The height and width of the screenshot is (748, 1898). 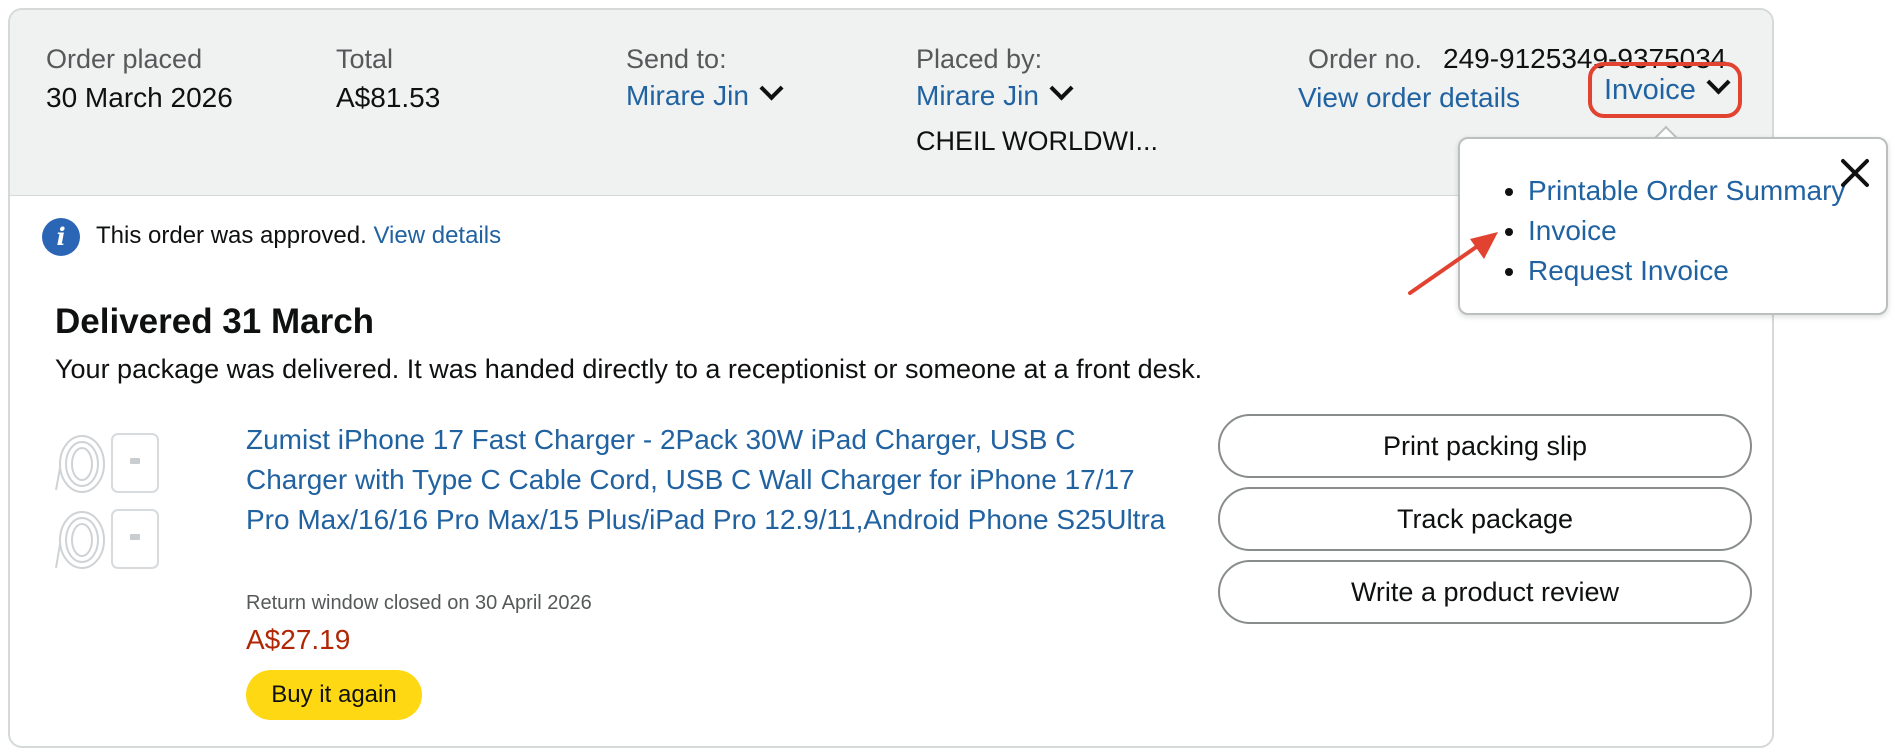 I want to click on order-placed-date: 30 March 2026, so click(x=139, y=97).